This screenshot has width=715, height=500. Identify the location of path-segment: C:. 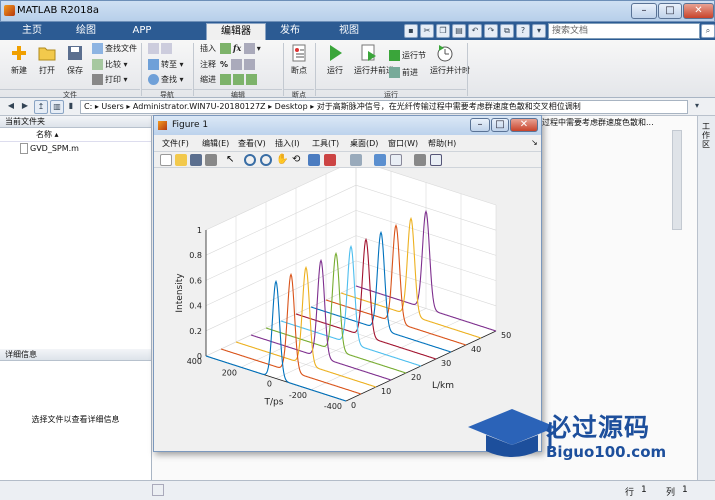
(88, 106).